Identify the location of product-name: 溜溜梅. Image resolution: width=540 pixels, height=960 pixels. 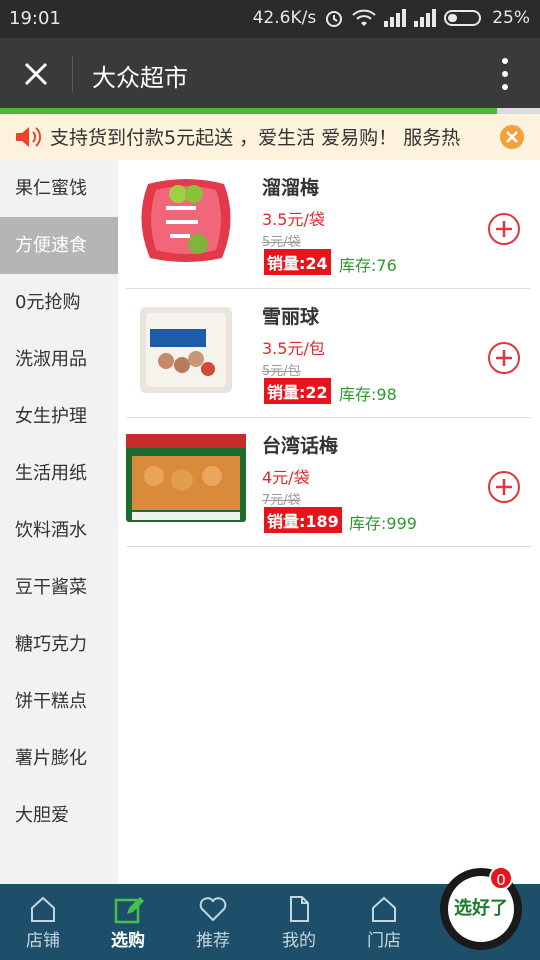
(291, 188).